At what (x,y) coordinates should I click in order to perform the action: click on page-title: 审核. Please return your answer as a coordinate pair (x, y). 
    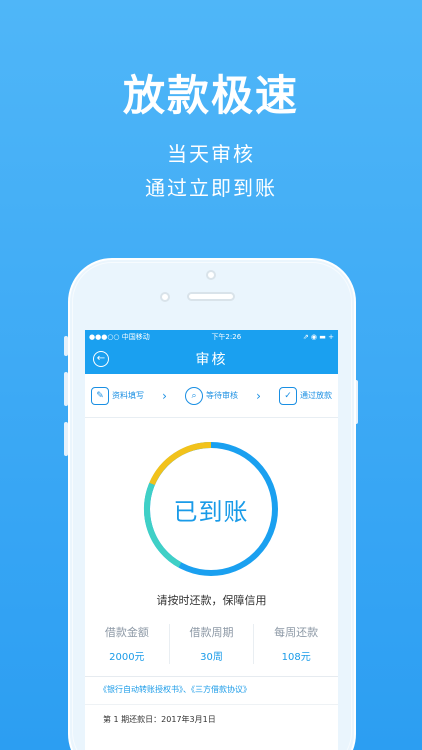
    Looking at the image, I should click on (211, 360).